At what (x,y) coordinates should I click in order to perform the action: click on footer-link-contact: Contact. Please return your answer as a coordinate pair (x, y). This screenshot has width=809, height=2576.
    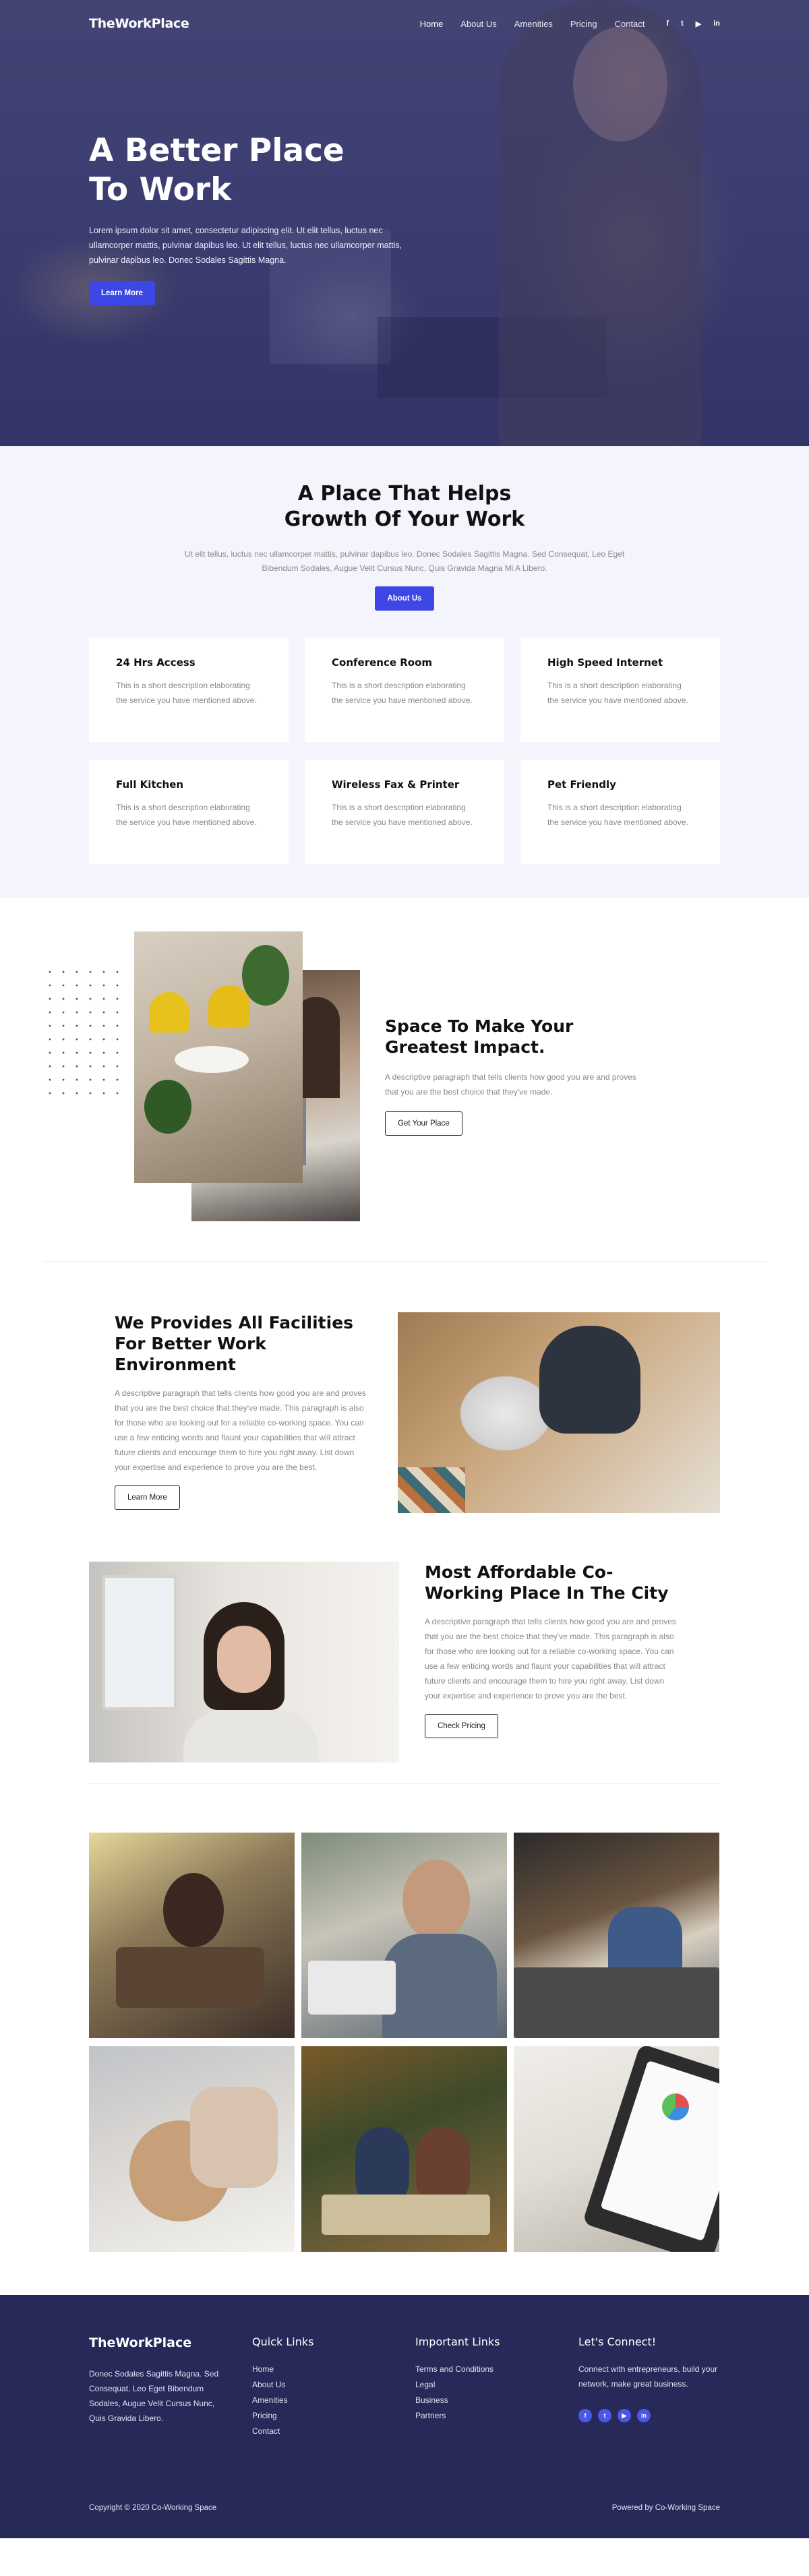
    Looking at the image, I should click on (282, 2431).